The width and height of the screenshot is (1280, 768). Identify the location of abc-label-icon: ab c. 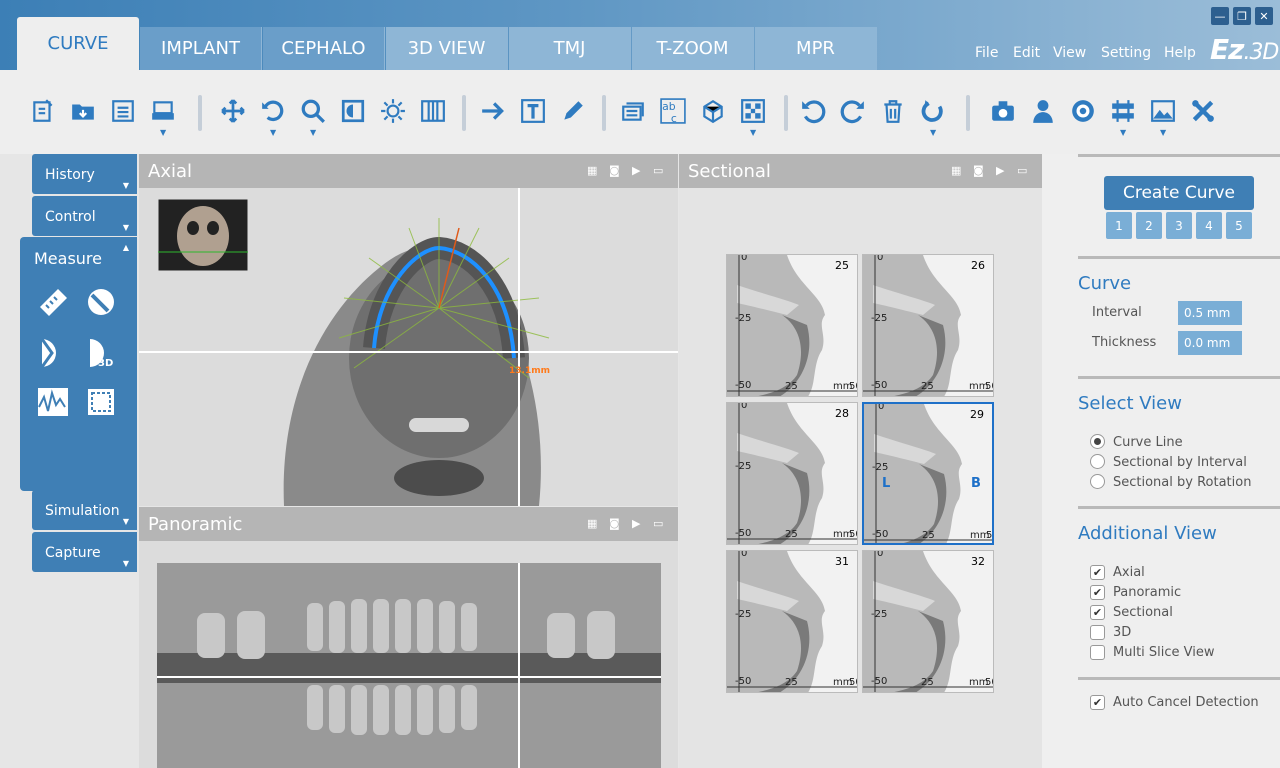
(673, 111).